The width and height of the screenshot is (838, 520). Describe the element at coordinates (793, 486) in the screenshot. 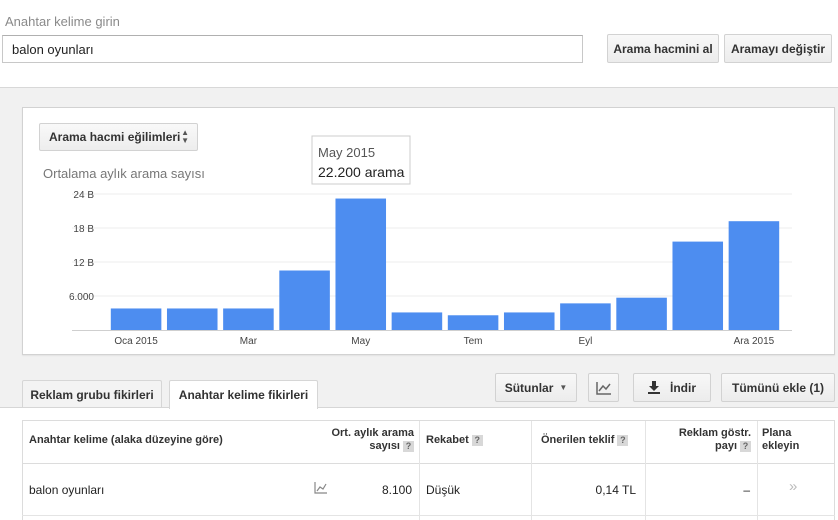

I see `double-chevron-right-icon: »` at that location.